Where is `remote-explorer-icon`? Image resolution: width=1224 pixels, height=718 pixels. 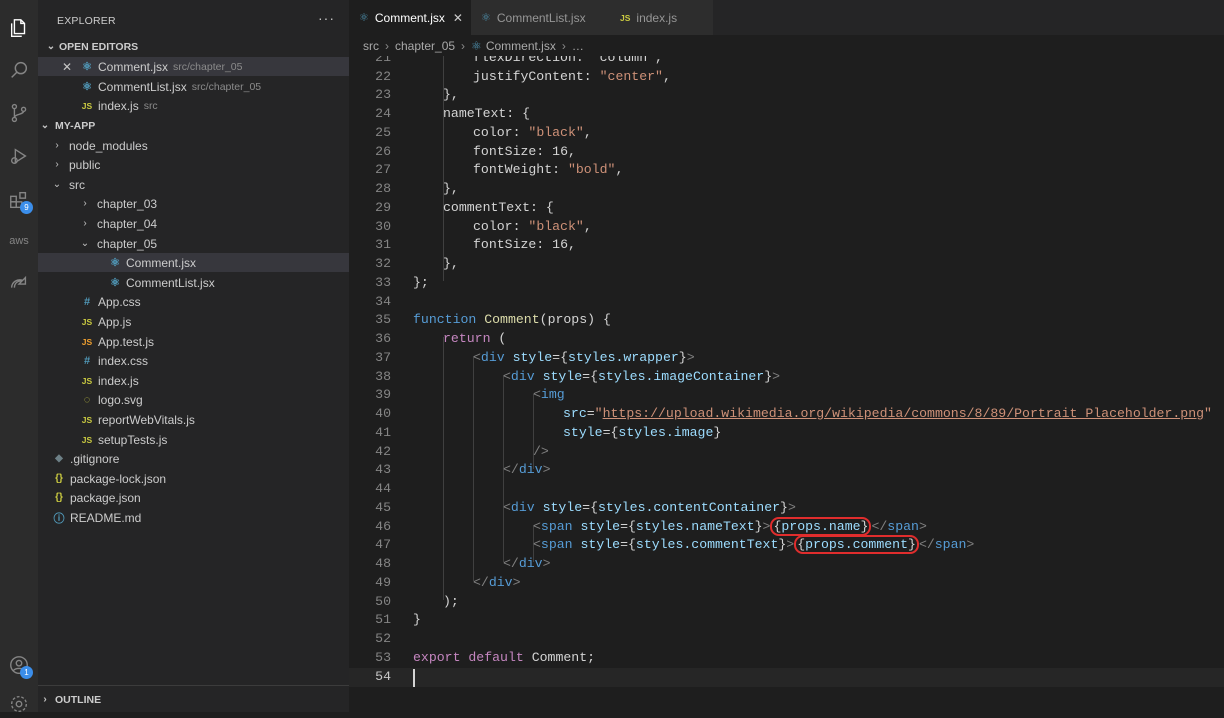
remote-explorer-icon is located at coordinates (19, 284).